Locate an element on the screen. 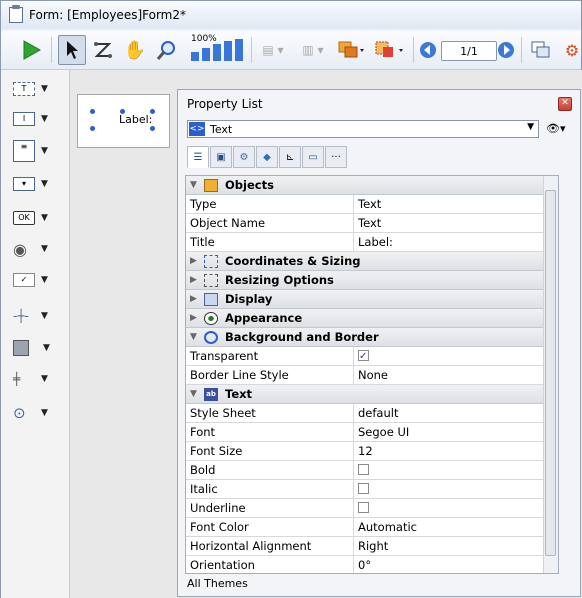 Image resolution: width=582 pixels, height=598 pixels. property-scrollbar is located at coordinates (550, 374).